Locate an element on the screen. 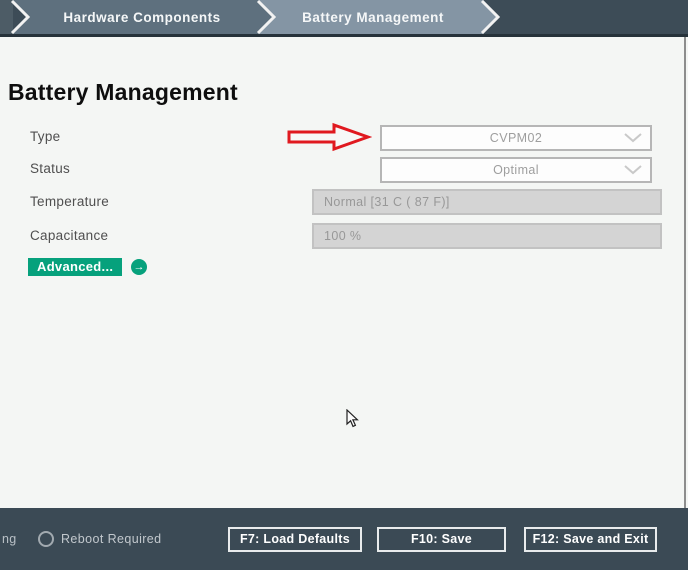  reboot-required-label: Reboot Required is located at coordinates (111, 539).